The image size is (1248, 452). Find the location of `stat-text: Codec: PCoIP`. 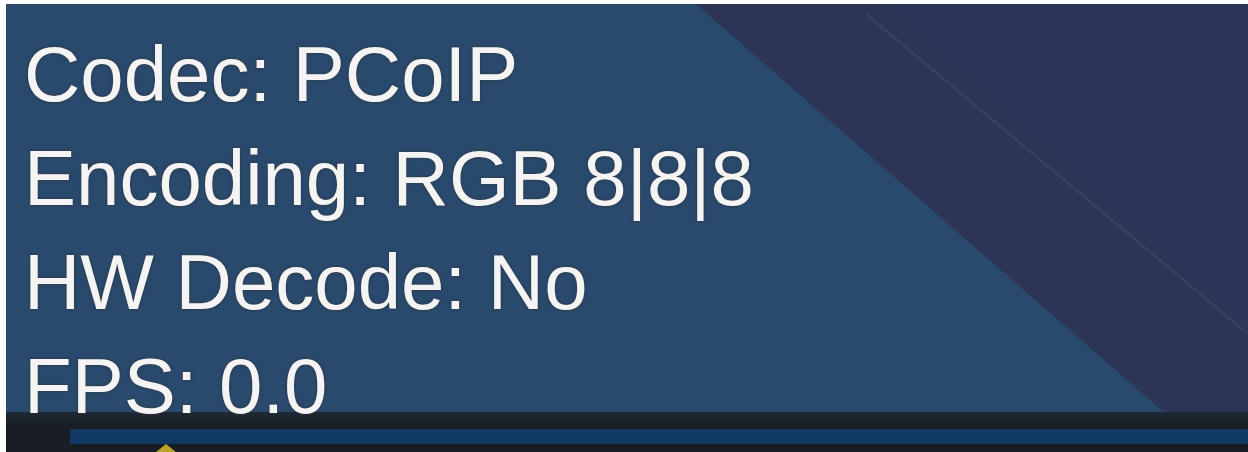

stat-text: Codec: PCoIP is located at coordinates (271, 74).